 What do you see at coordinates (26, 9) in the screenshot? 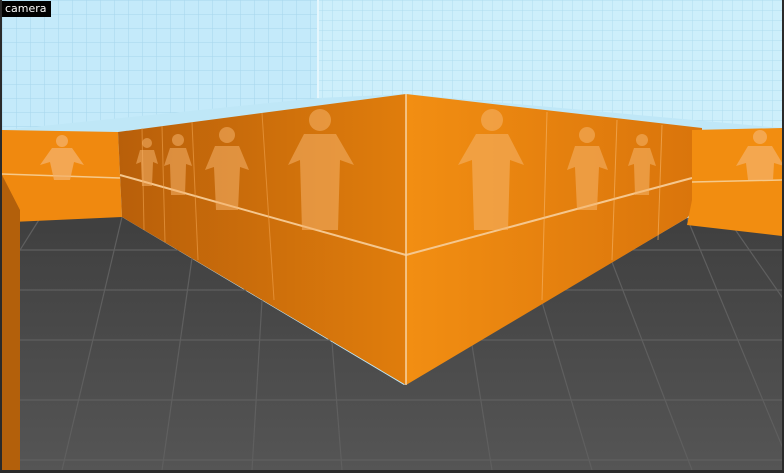
I see `camera-label: camera` at bounding box center [26, 9].